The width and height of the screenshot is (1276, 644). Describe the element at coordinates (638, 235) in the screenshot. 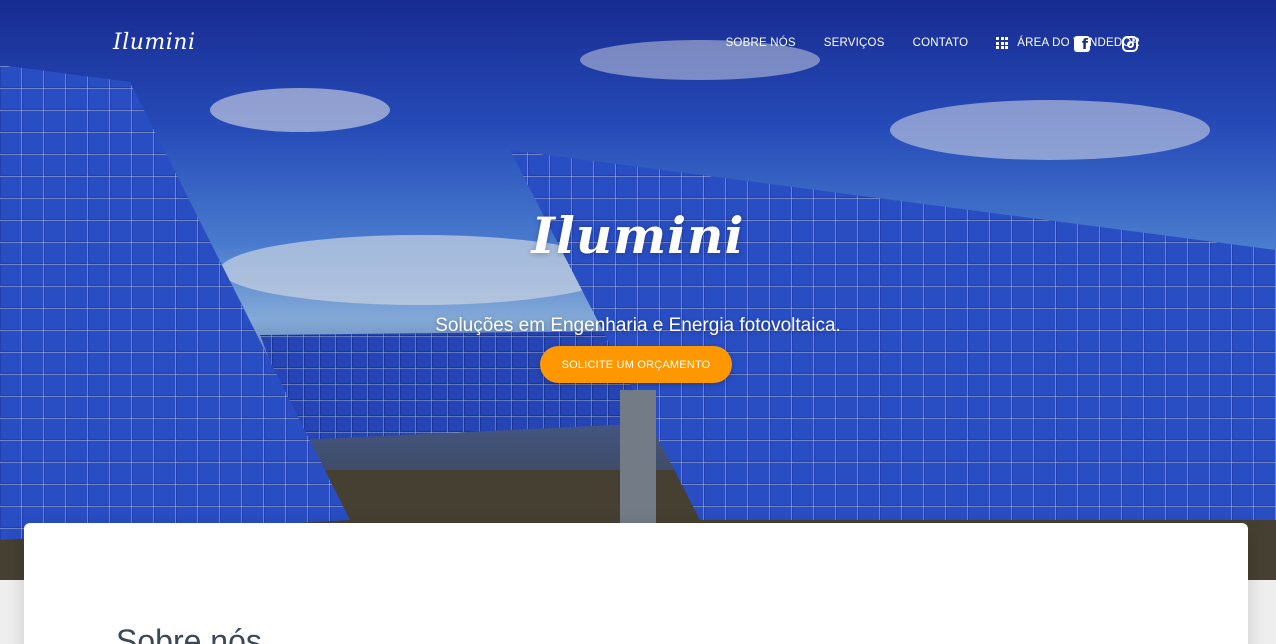

I see `hero-title: Ilumini` at that location.